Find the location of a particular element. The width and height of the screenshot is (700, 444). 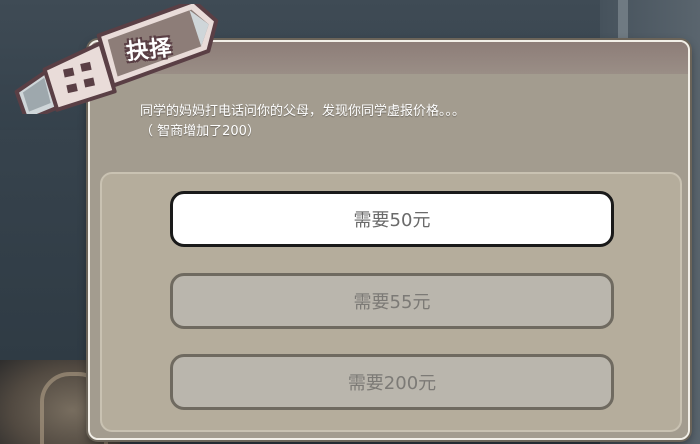

choice-button-55: 需要55元 is located at coordinates (392, 301).